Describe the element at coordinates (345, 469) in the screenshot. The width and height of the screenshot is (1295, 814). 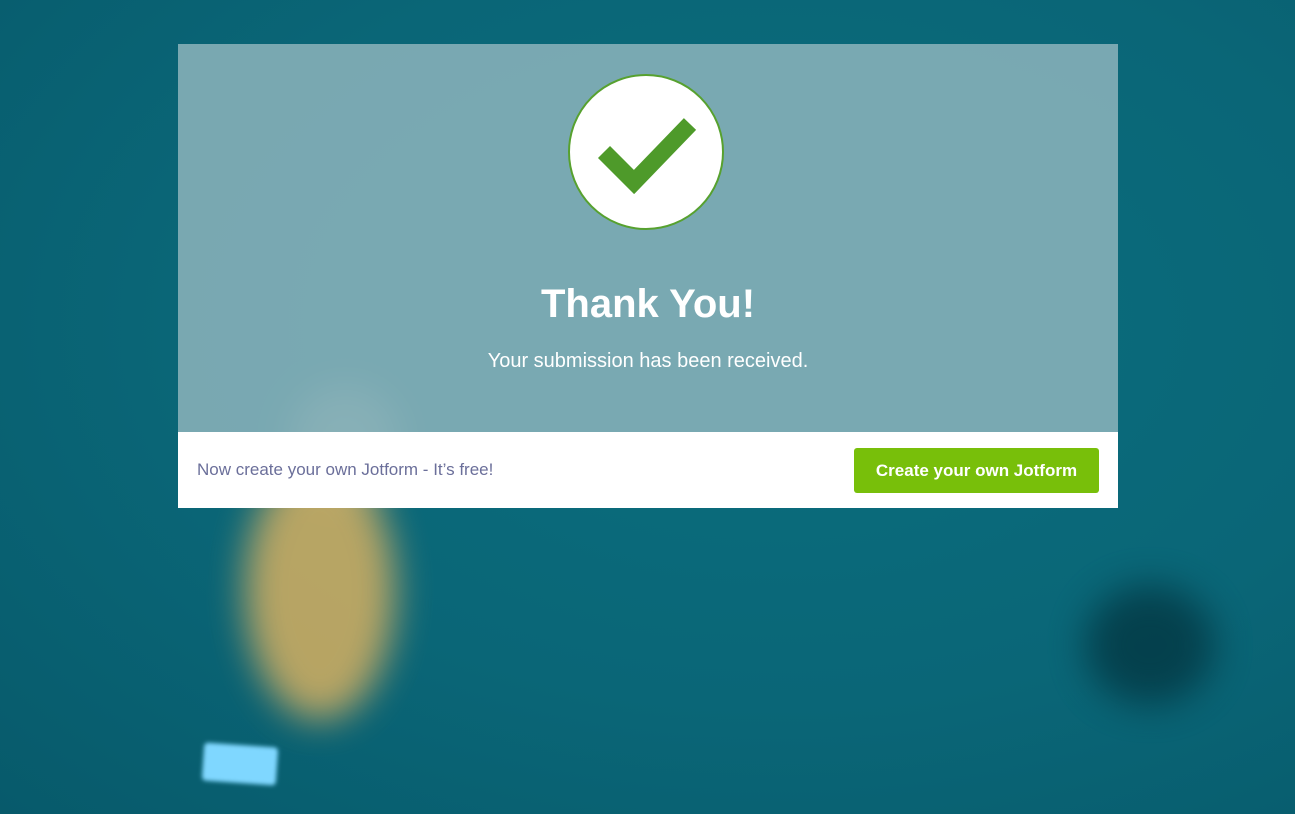
I see `promo-text: Now create your own Jotform - It’s free!` at that location.